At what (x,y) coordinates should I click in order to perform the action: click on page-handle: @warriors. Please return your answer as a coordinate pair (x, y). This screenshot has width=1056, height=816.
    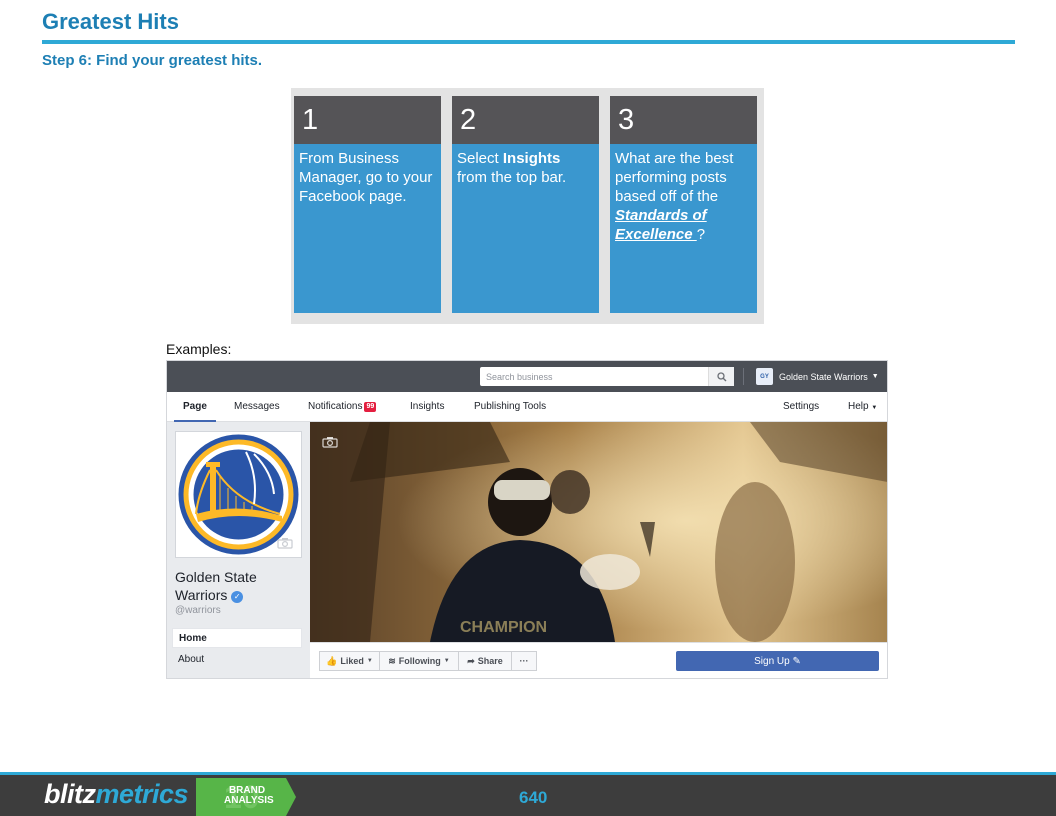
    Looking at the image, I should click on (198, 610).